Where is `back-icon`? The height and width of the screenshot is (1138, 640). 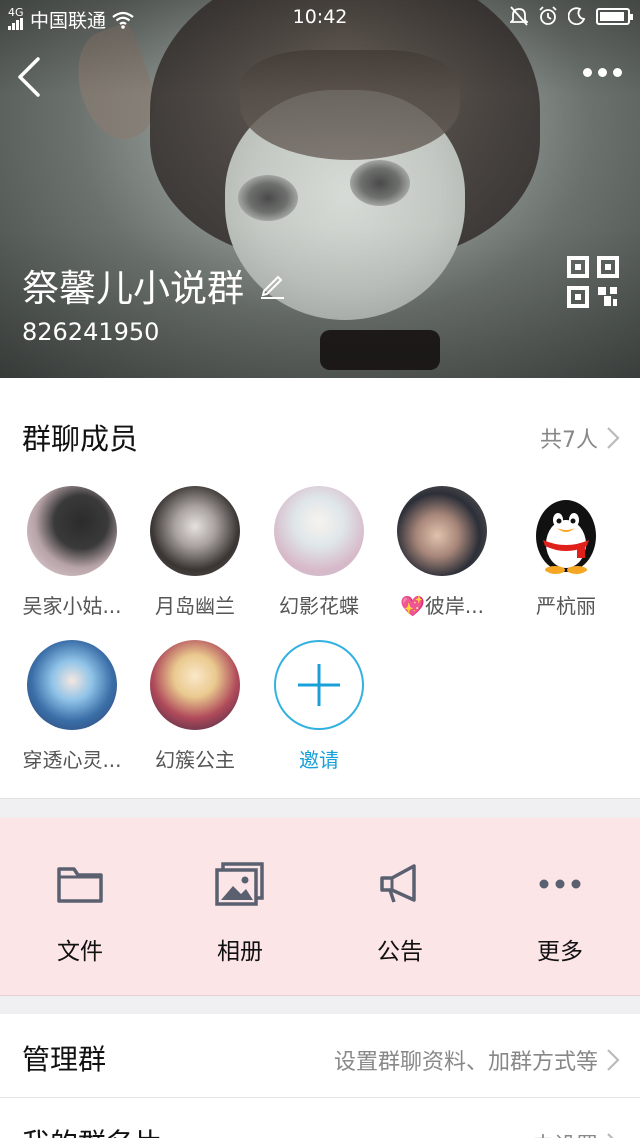
back-icon is located at coordinates (29, 77).